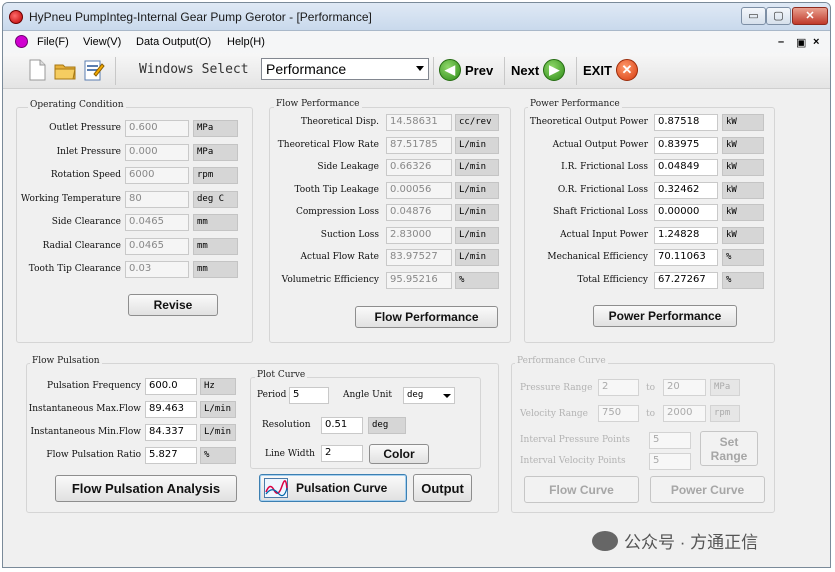 This screenshot has width=835, height=572. Describe the element at coordinates (686, 280) in the screenshot. I see `power-row-value-field: 67.27267` at that location.